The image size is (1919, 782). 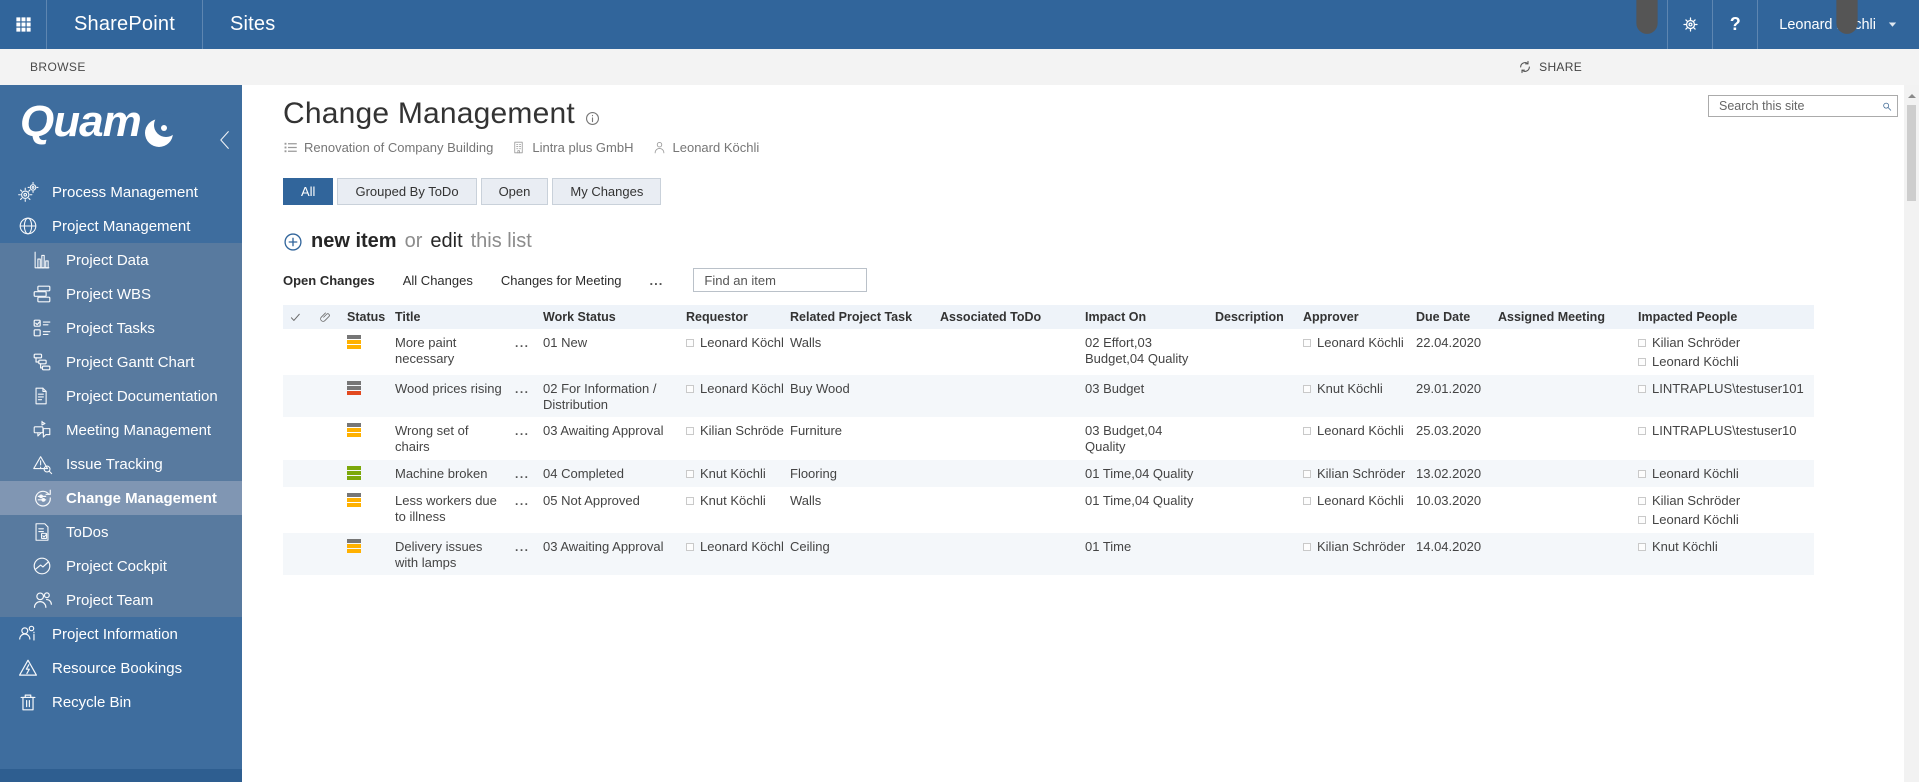 I want to click on column-header-due_date: Due Date, so click(x=1451, y=317).